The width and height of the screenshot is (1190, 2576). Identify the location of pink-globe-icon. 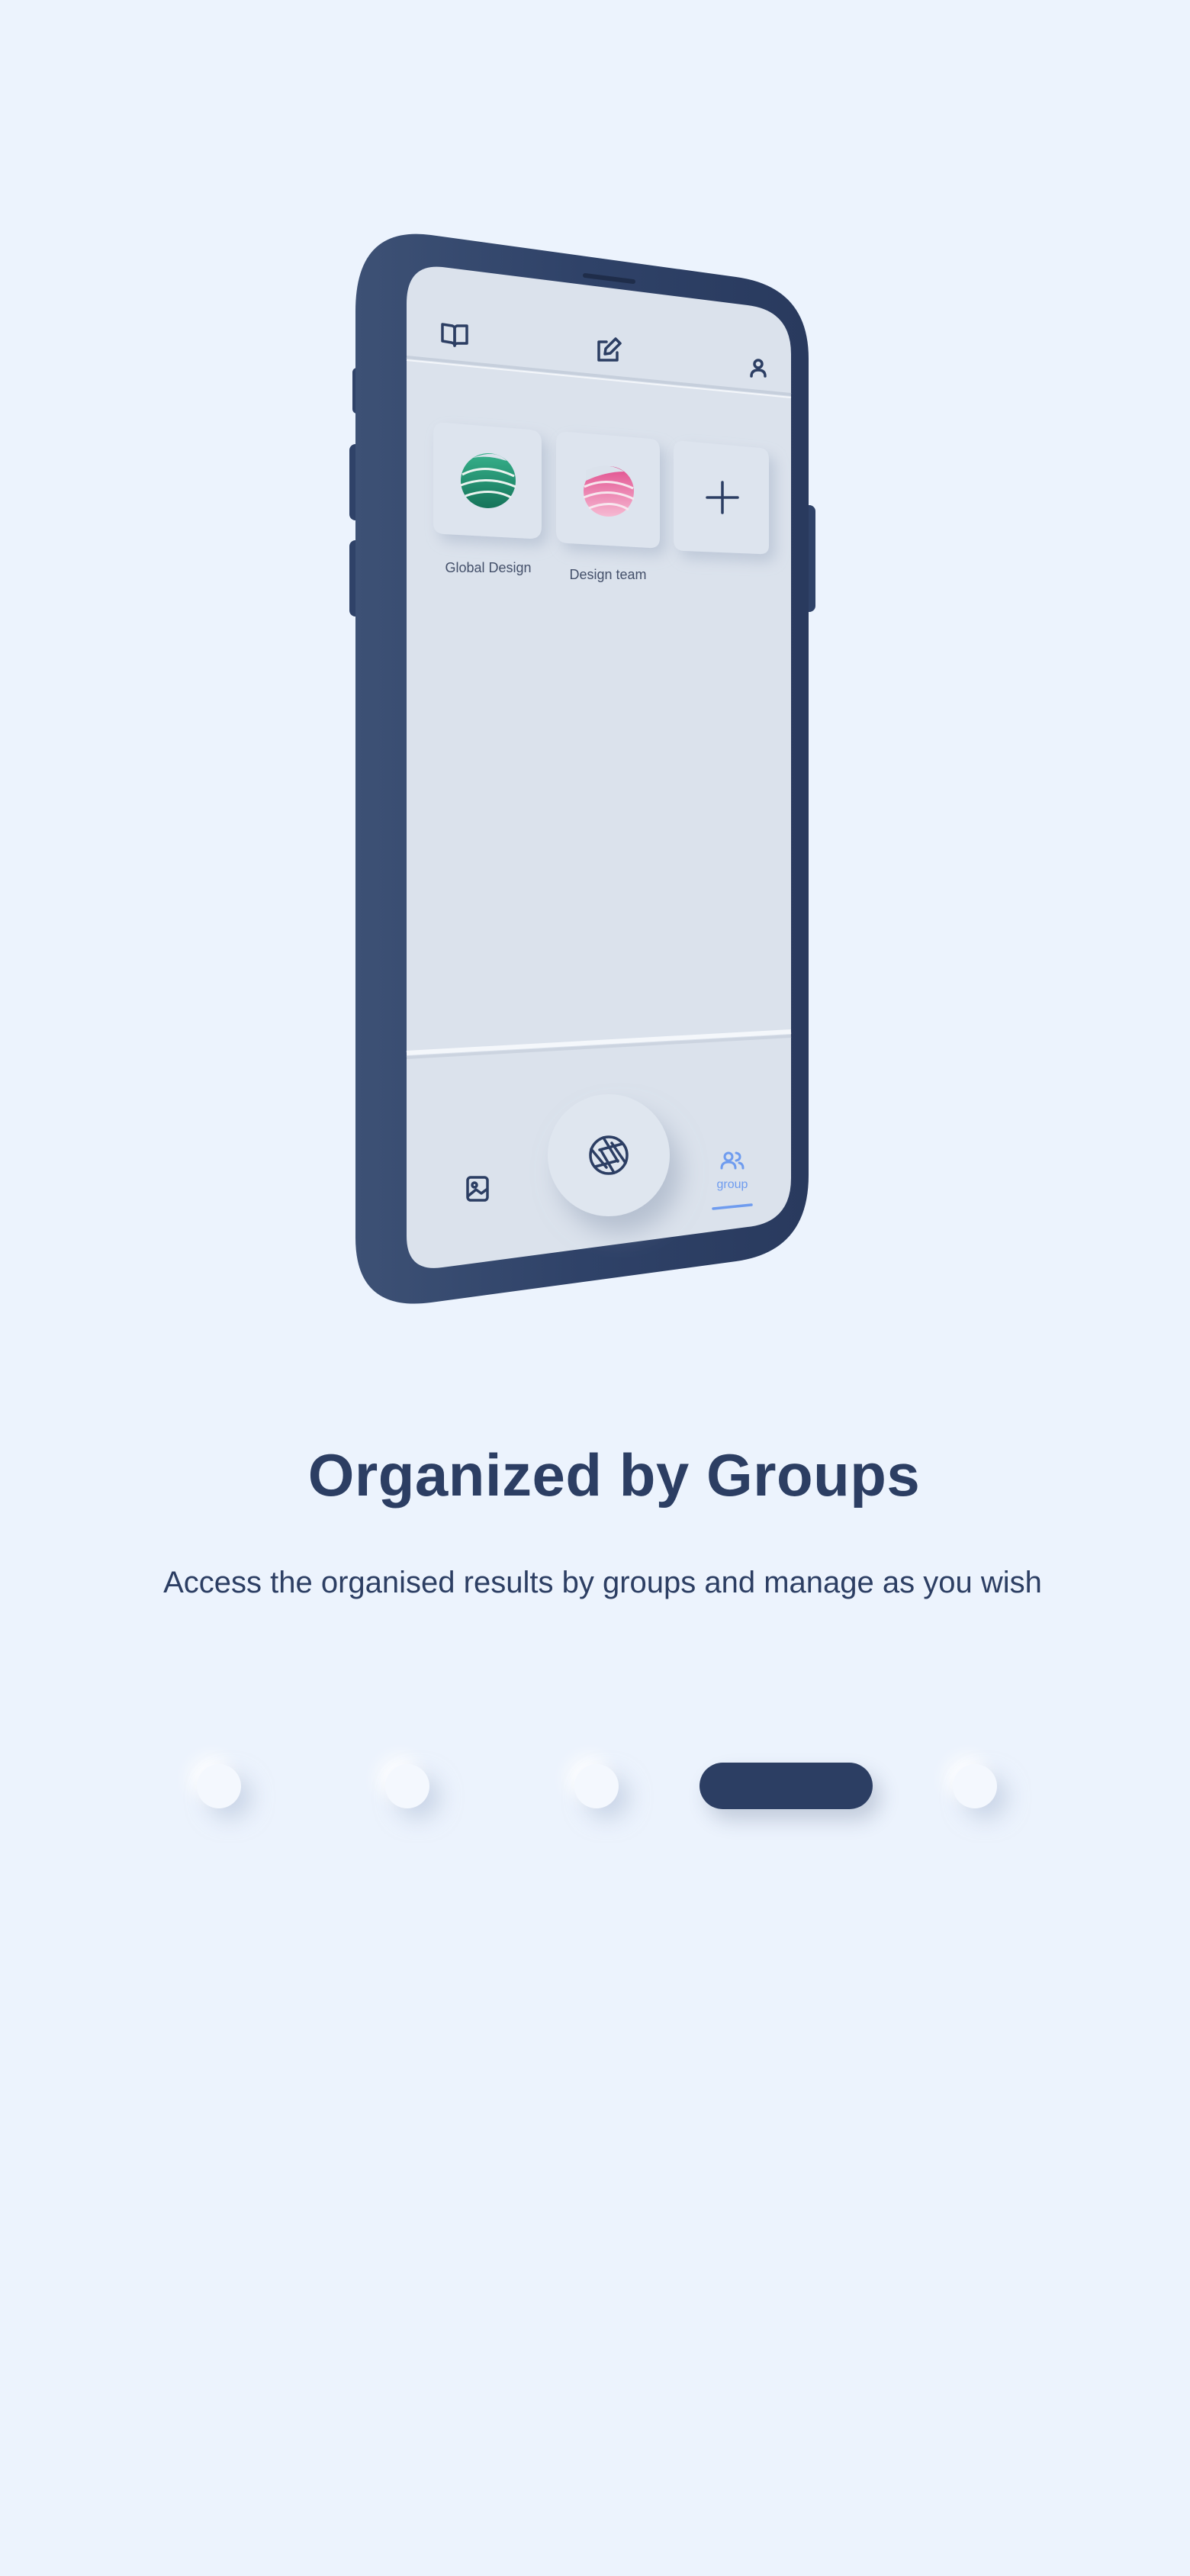
(609, 491).